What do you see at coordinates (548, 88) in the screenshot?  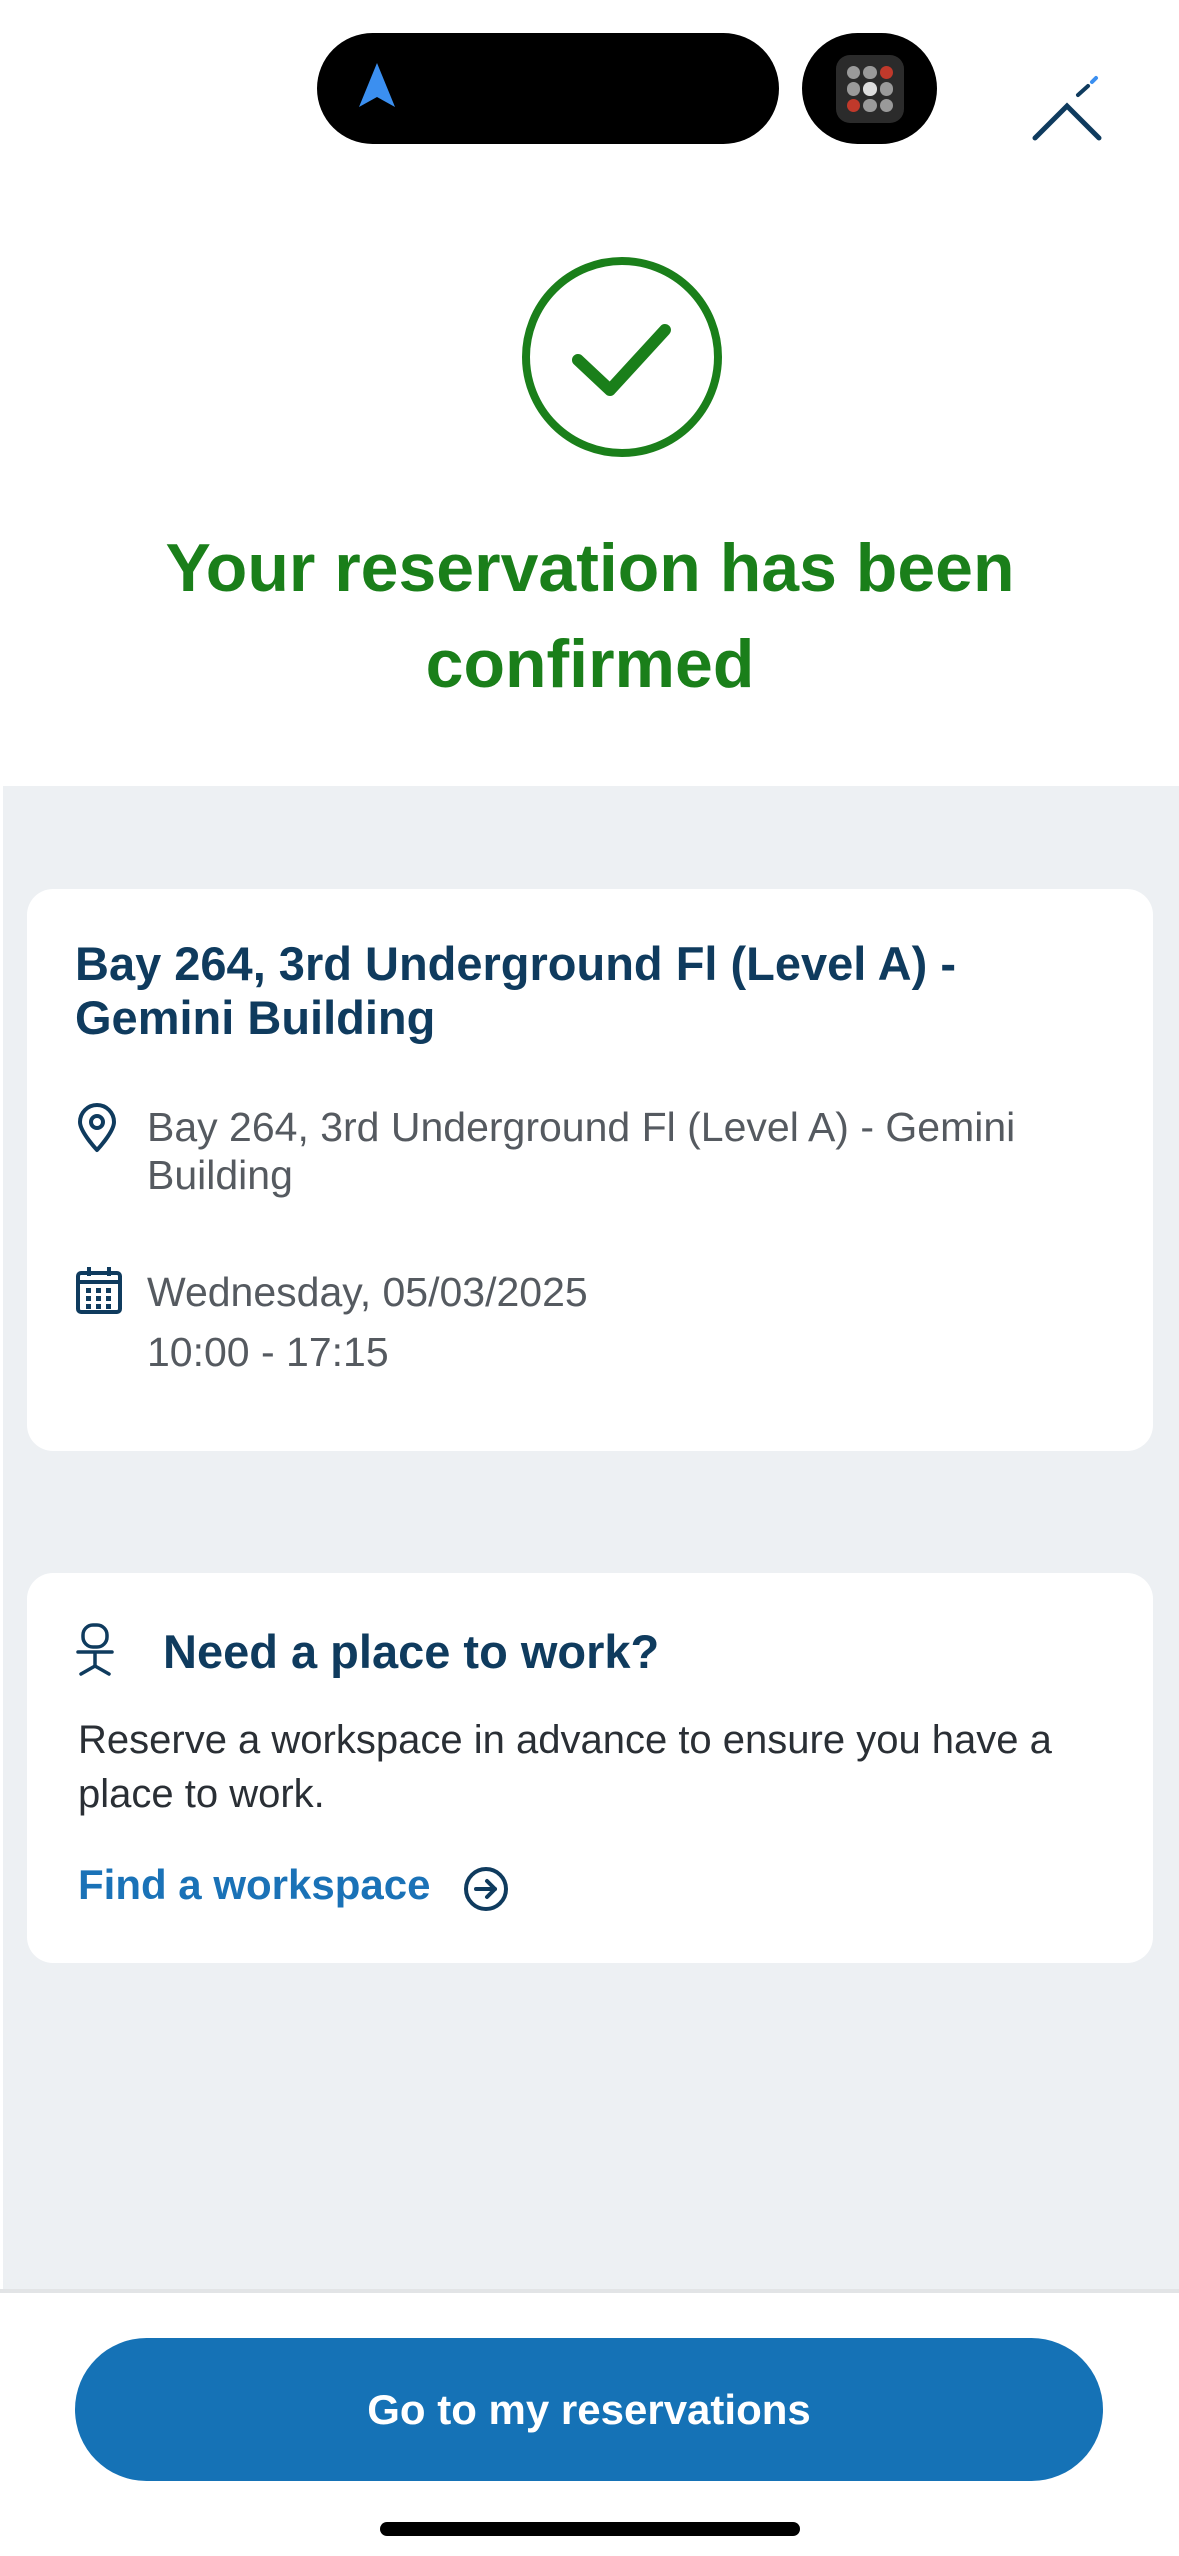 I see `dynamic-island` at bounding box center [548, 88].